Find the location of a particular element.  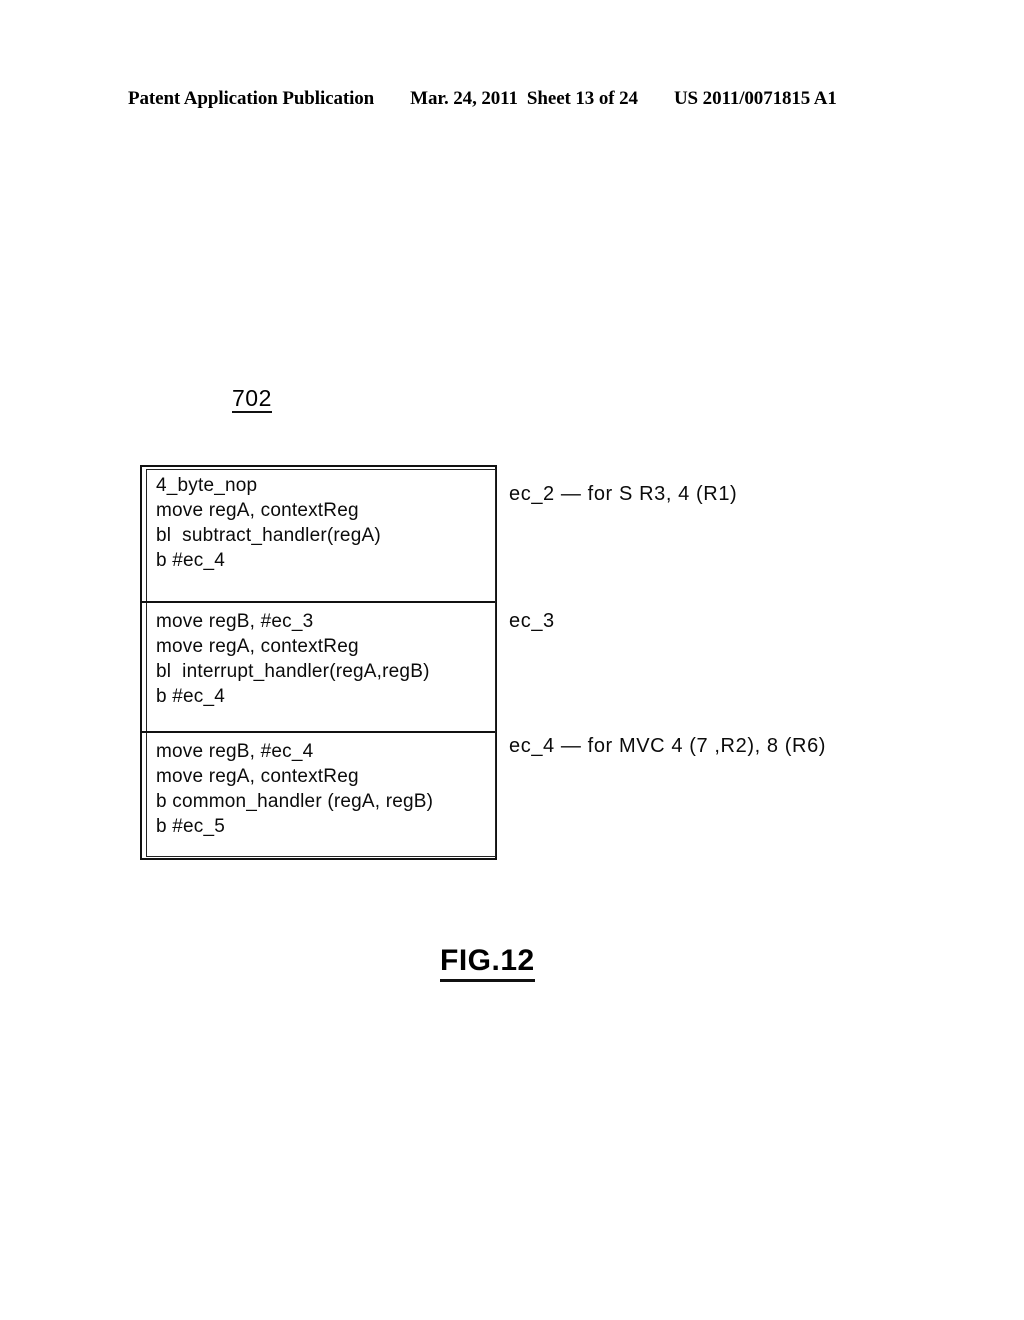

code-line: bl interrupt_handler(regA,regB) is located at coordinates (293, 671).